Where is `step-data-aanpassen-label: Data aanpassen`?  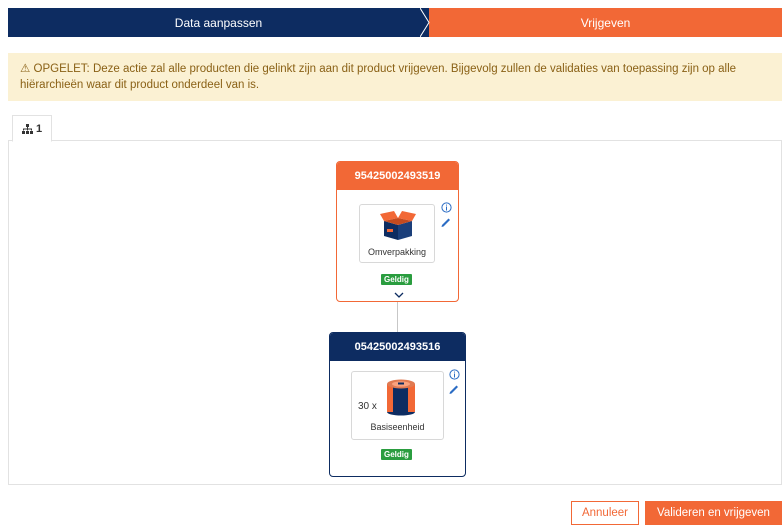 step-data-aanpassen-label: Data aanpassen is located at coordinates (218, 22).